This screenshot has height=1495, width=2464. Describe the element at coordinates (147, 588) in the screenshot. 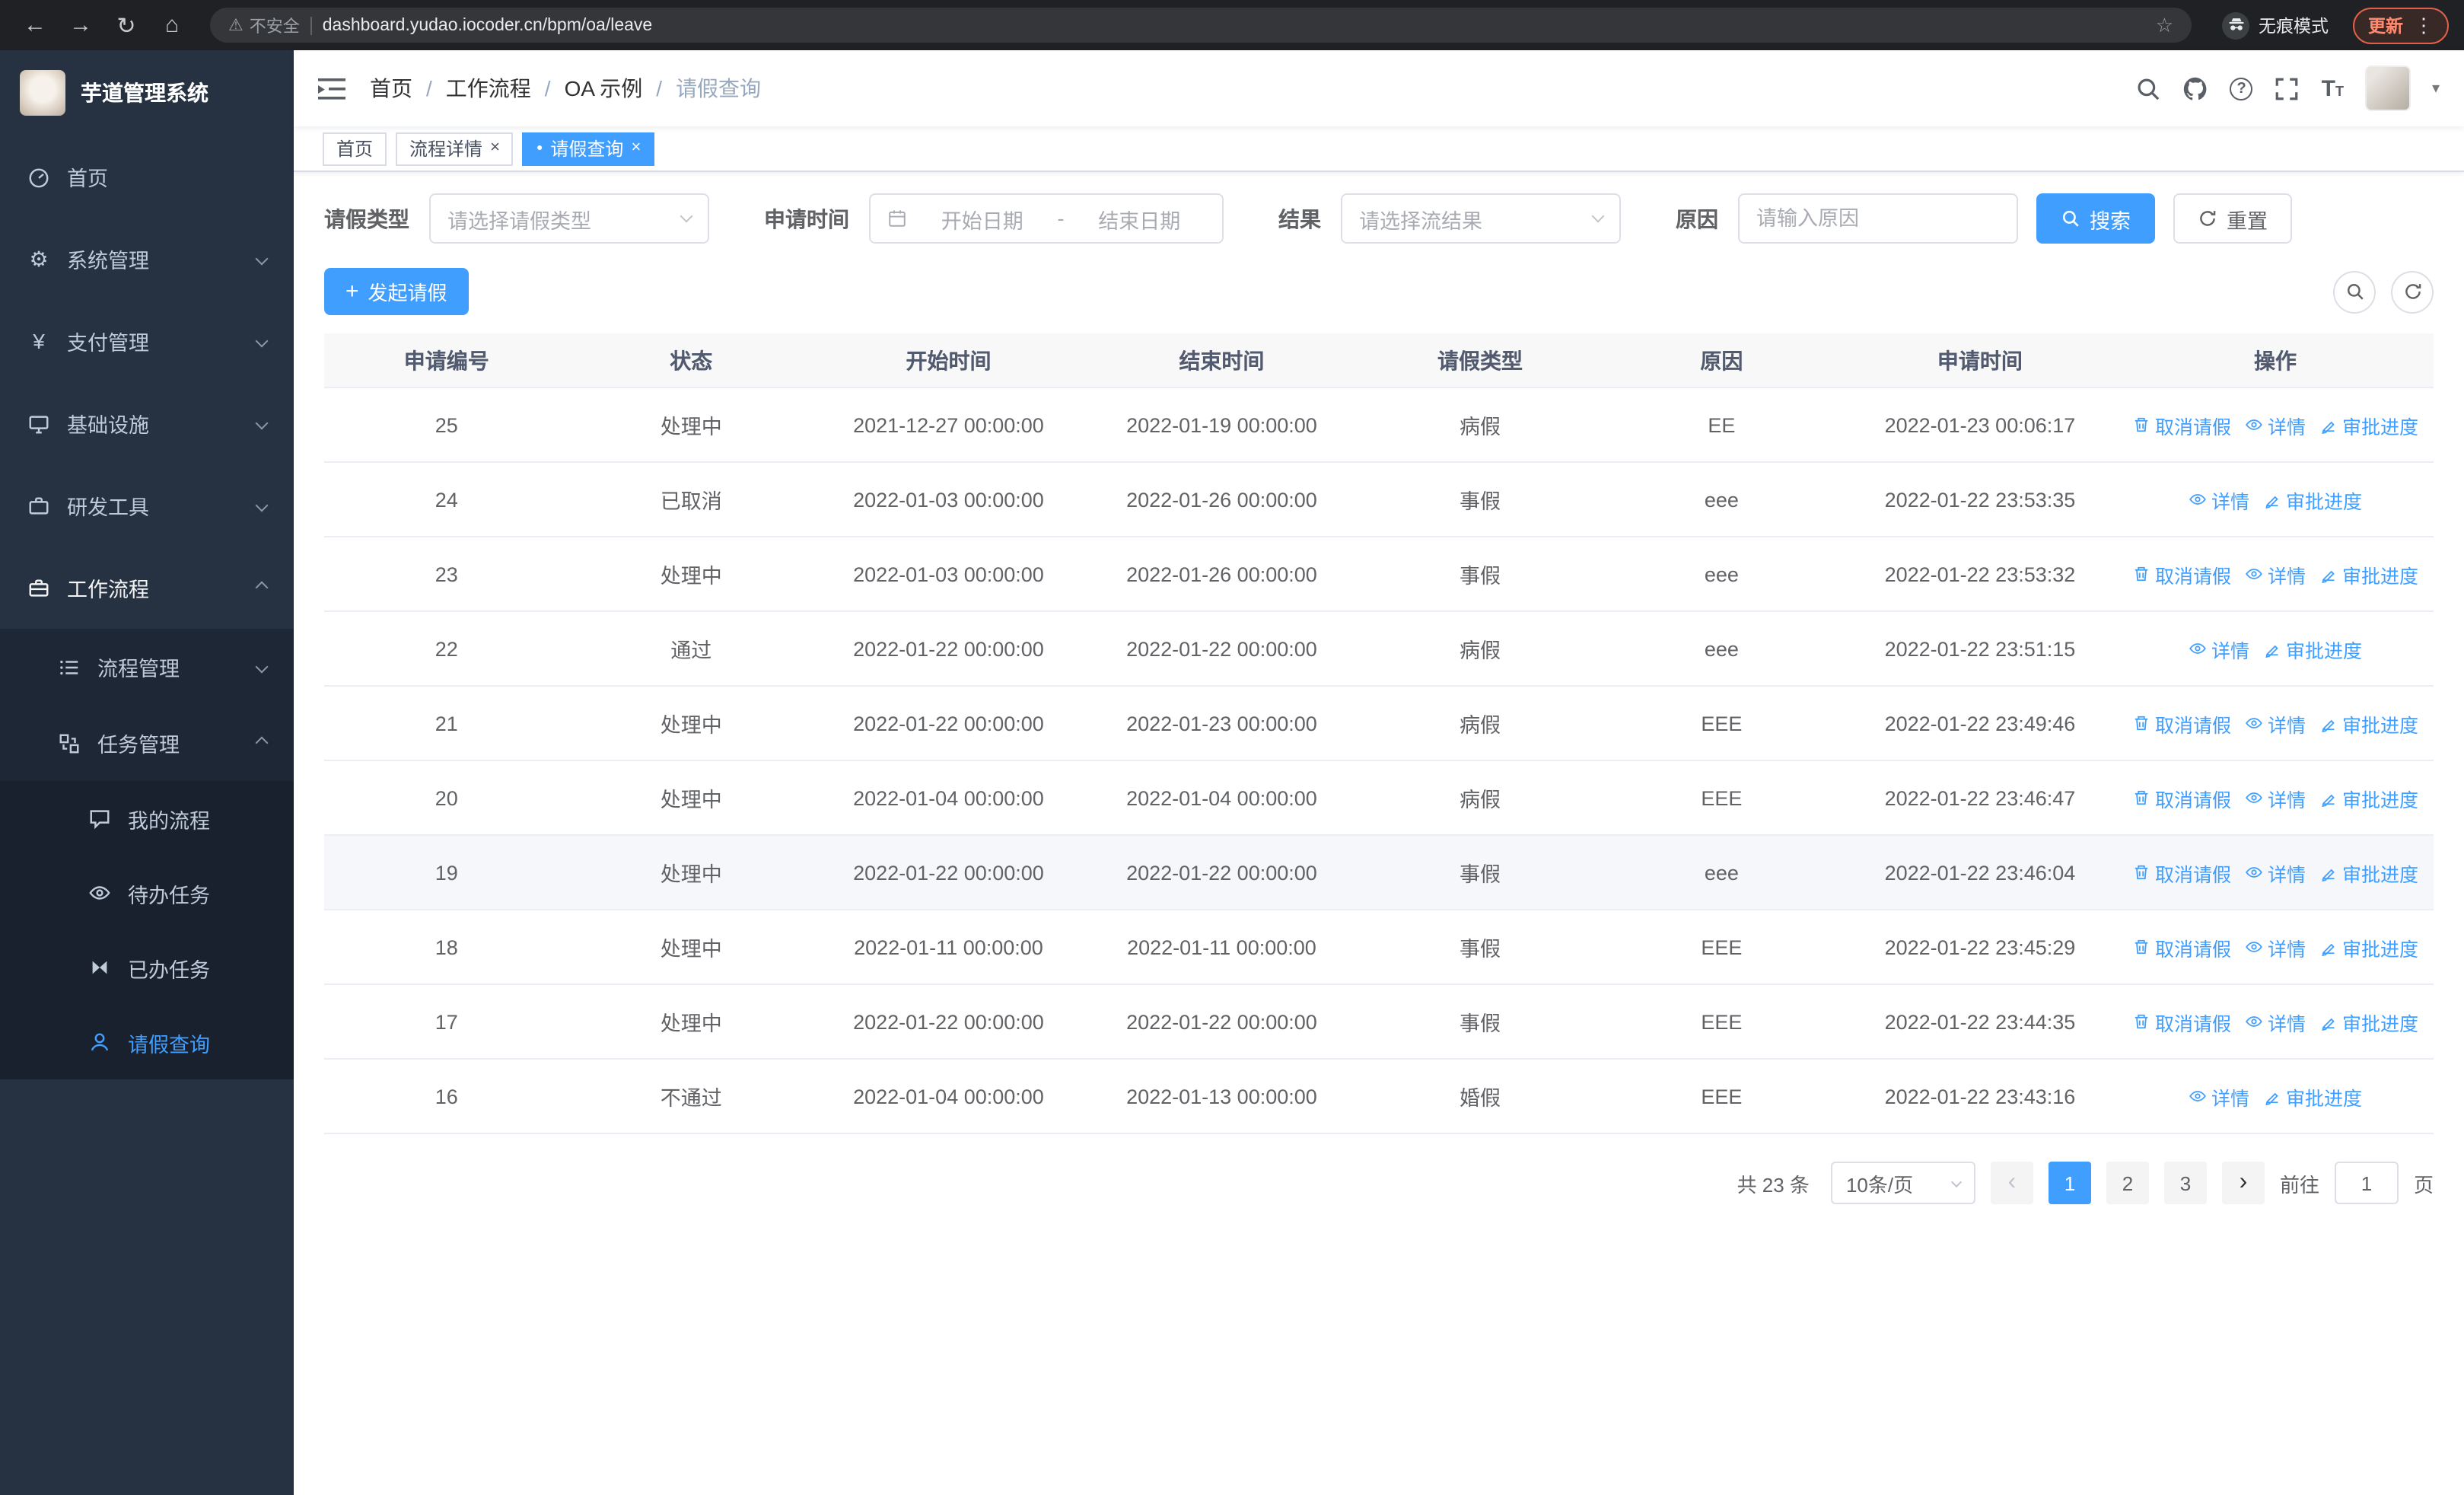

I see `sidebar-item-workflow: 工作流程` at that location.